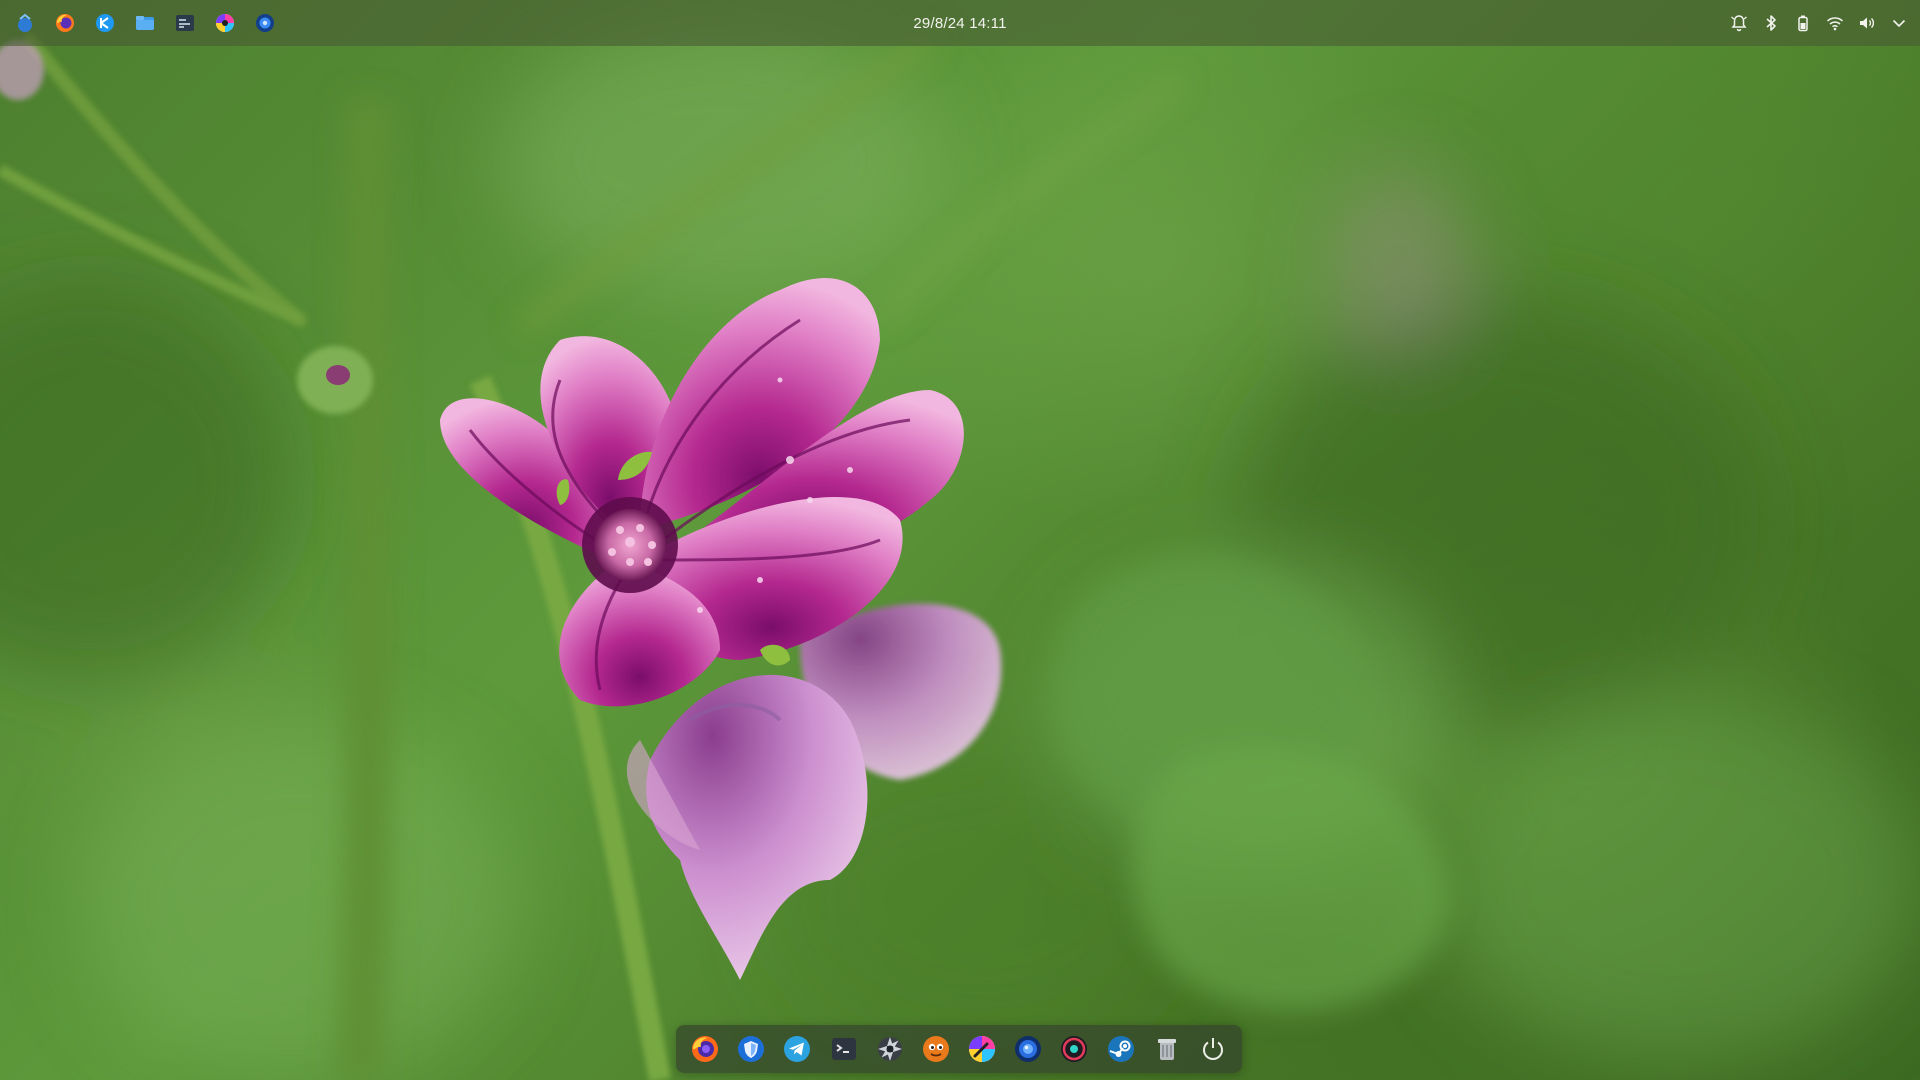 The height and width of the screenshot is (1080, 1920). What do you see at coordinates (1803, 23) in the screenshot?
I see `battery-icon` at bounding box center [1803, 23].